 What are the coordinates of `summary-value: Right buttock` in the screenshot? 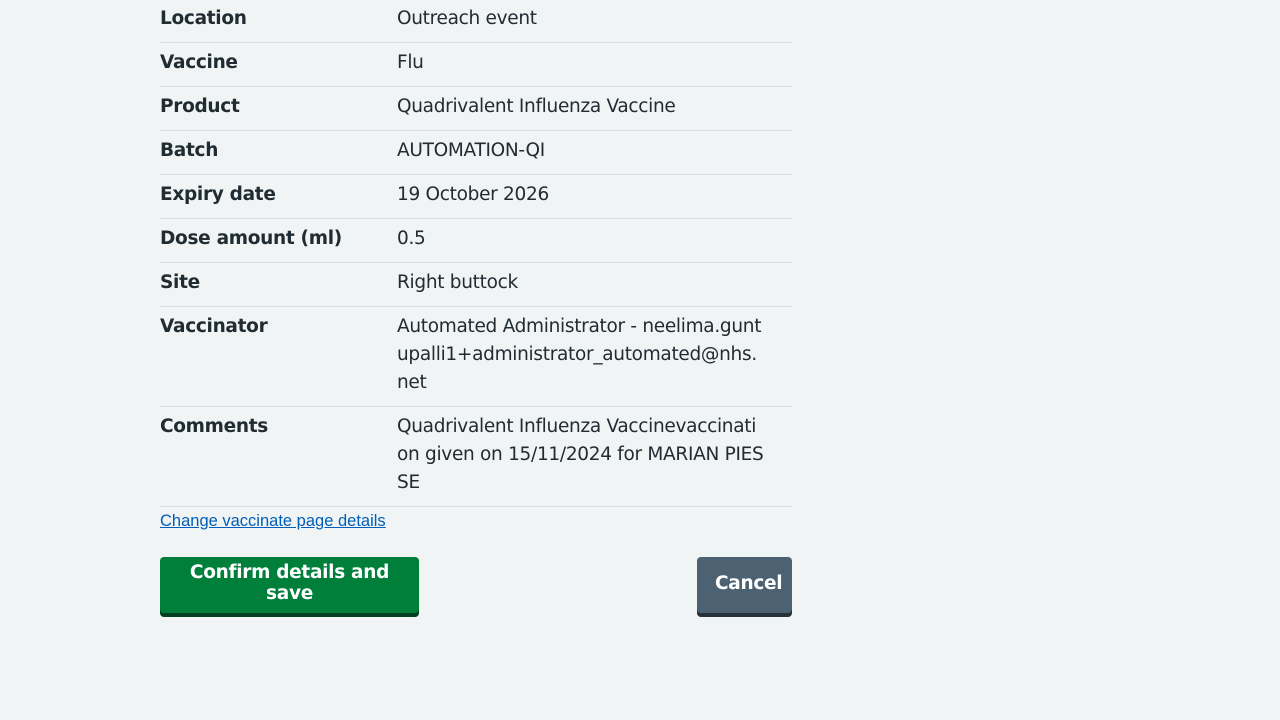 It's located at (457, 282).